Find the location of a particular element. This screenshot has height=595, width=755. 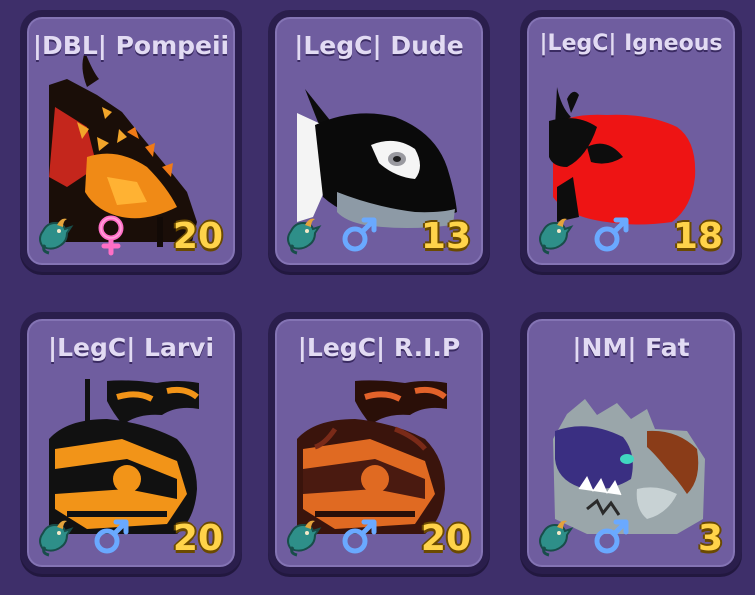

pet-name: |LegC| Dude is located at coordinates (379, 45).